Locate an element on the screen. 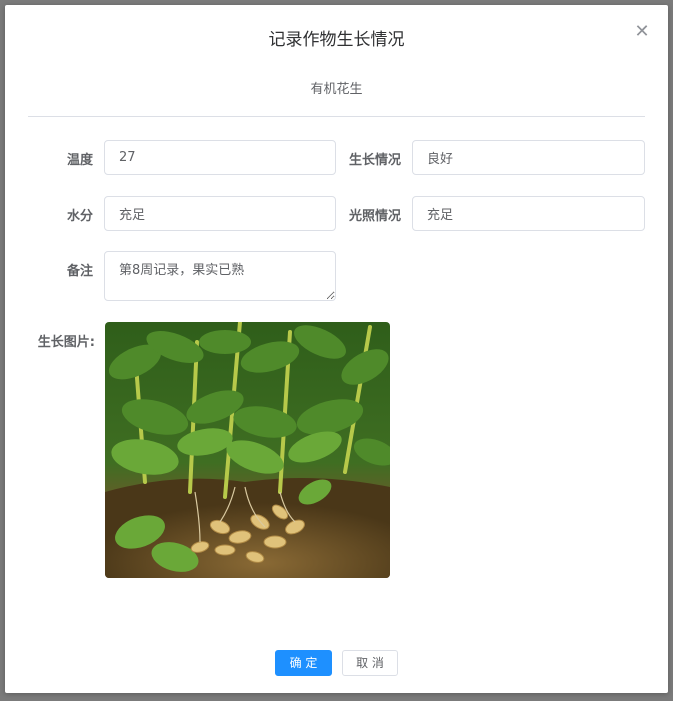 Image resolution: width=673 pixels, height=701 pixels. remarks-textarea: 第8周记录，果实已熟 is located at coordinates (220, 276).